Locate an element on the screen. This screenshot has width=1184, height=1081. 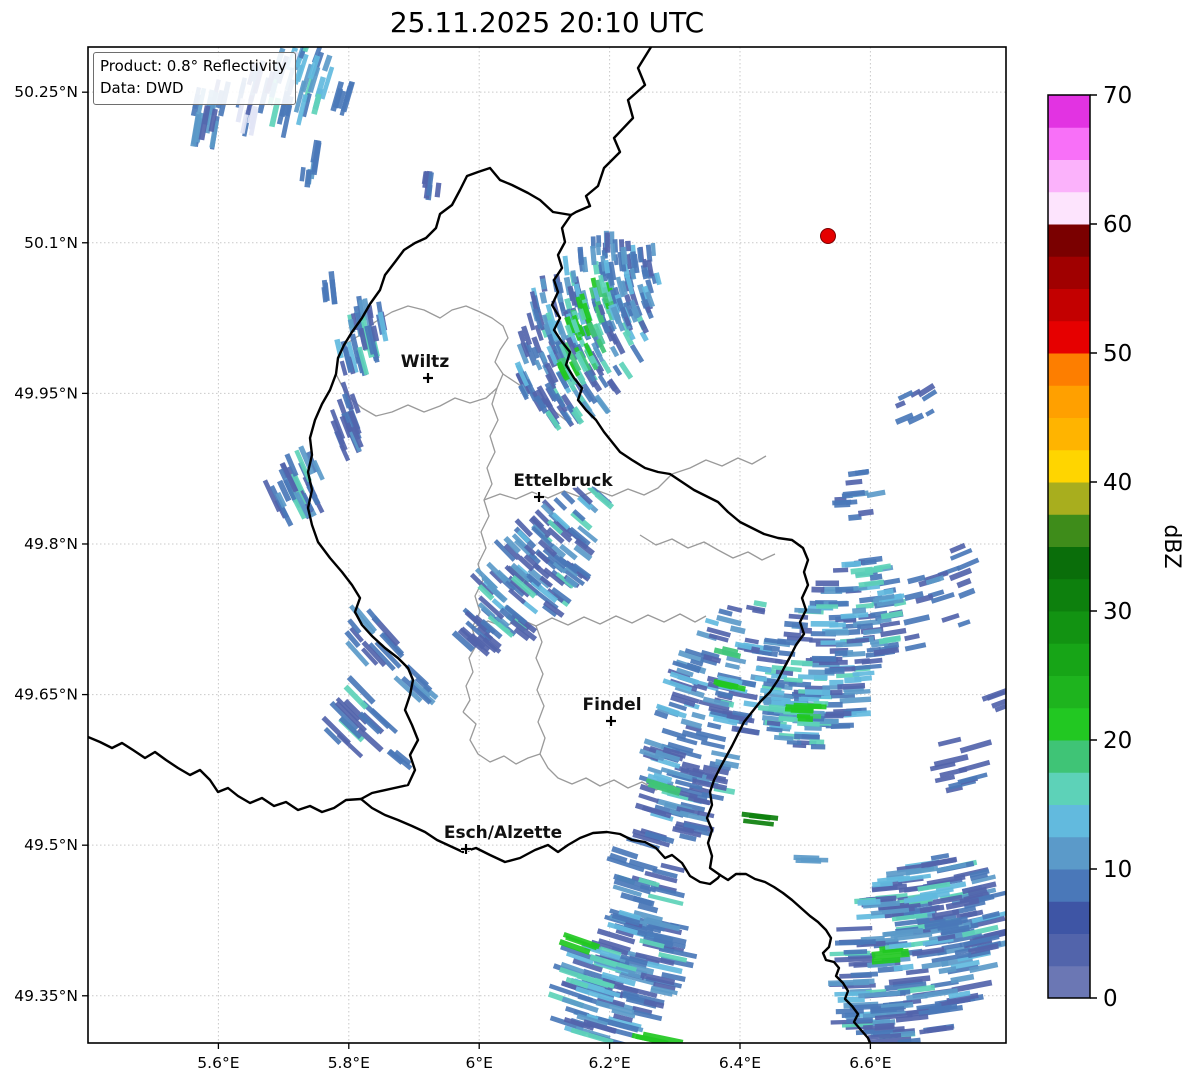
city-label: Wiltz is located at coordinates (425, 362).